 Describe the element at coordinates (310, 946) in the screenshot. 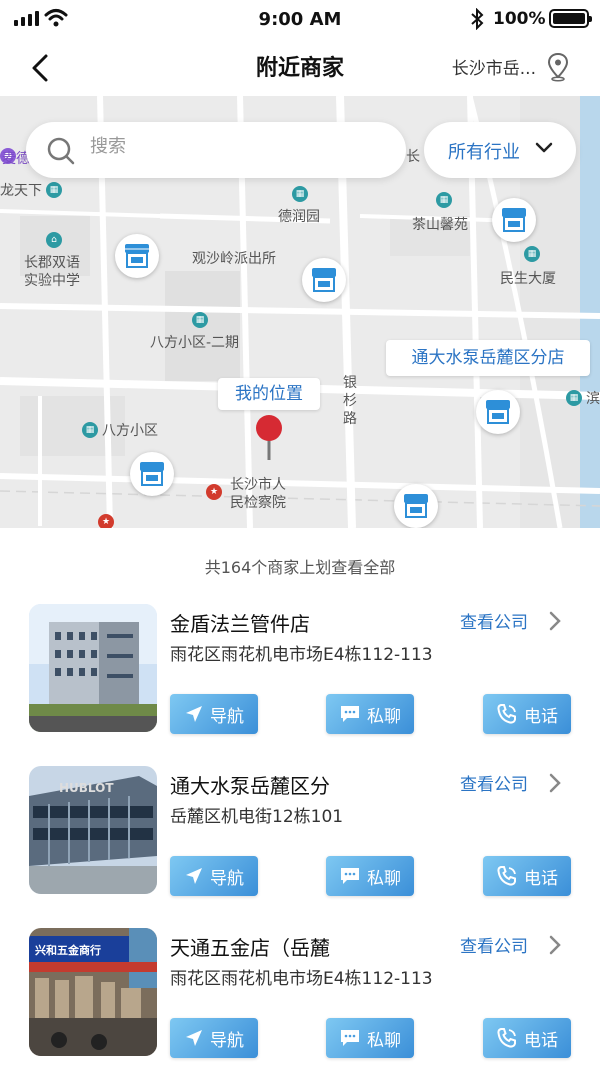

I see `merchant-name: 天通五金店（岳麓` at that location.